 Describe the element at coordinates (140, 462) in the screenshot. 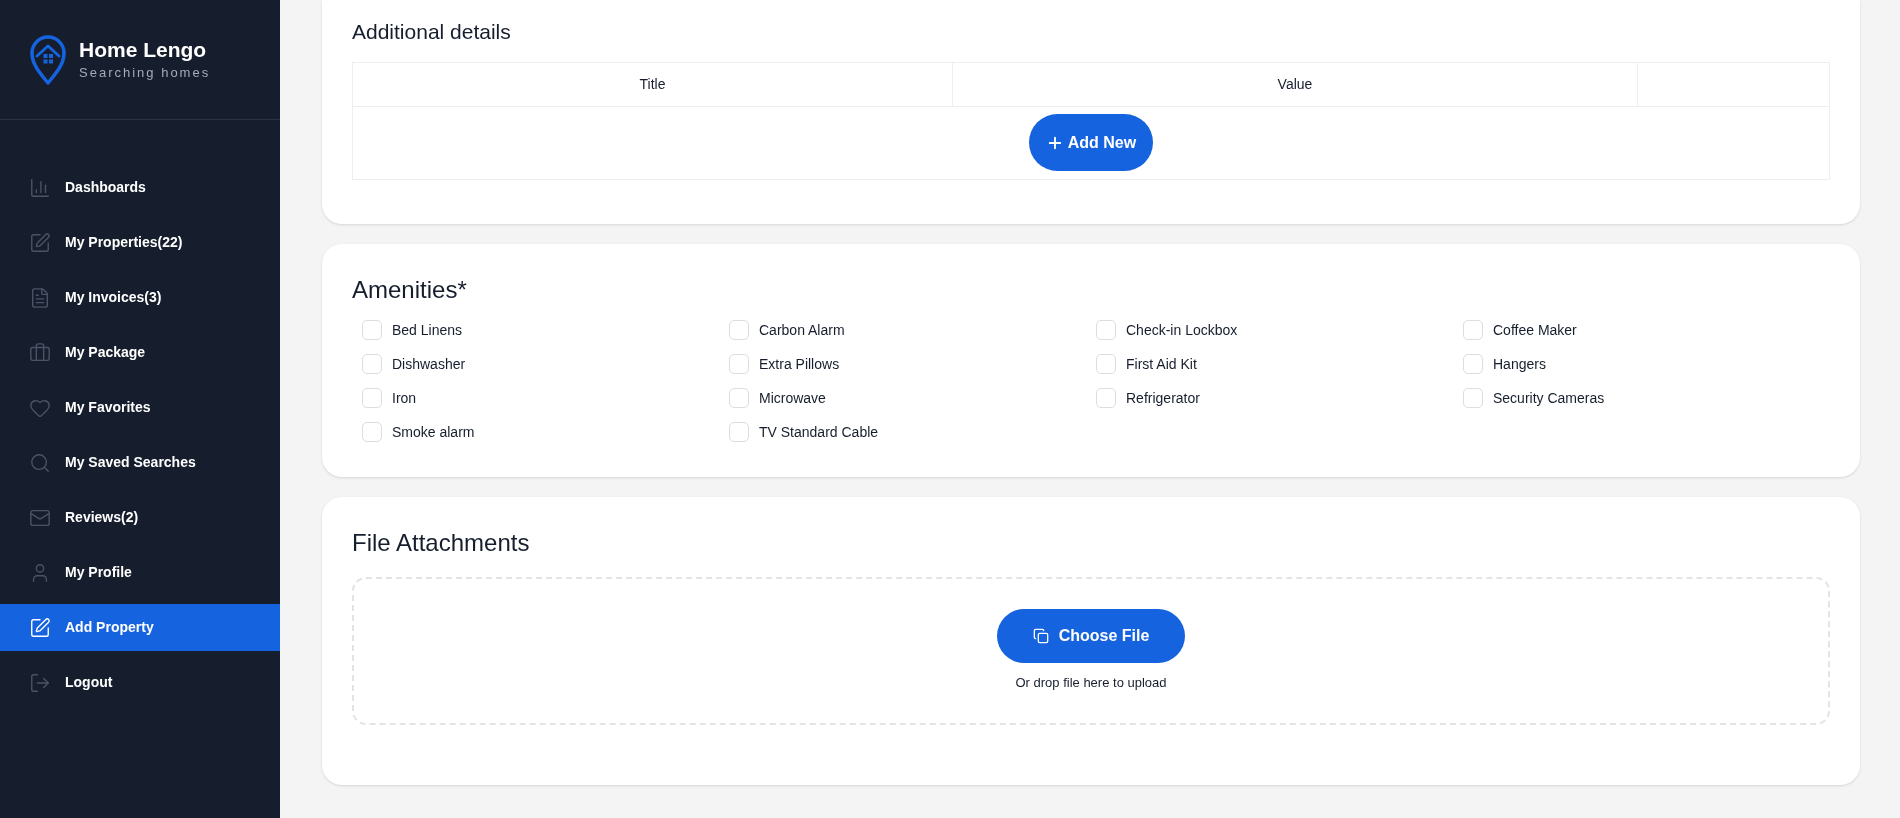

I see `sidebar-item: My Saved Searches` at that location.